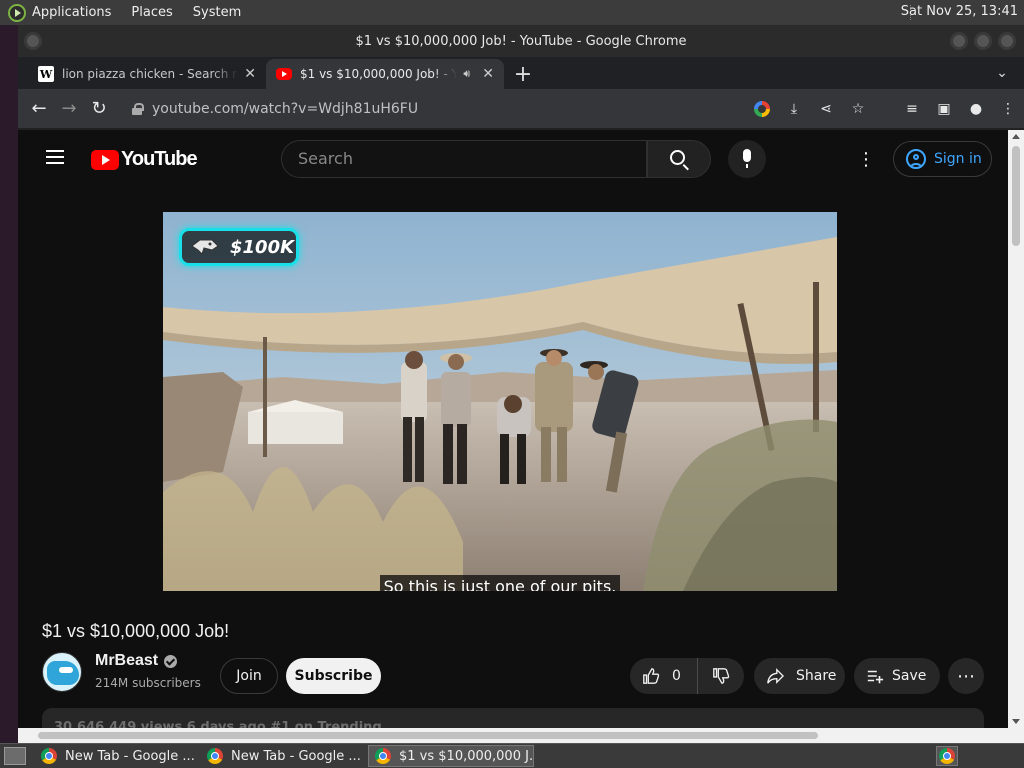  Describe the element at coordinates (966, 676) in the screenshot. I see `more-actions-icon: ⋯` at that location.